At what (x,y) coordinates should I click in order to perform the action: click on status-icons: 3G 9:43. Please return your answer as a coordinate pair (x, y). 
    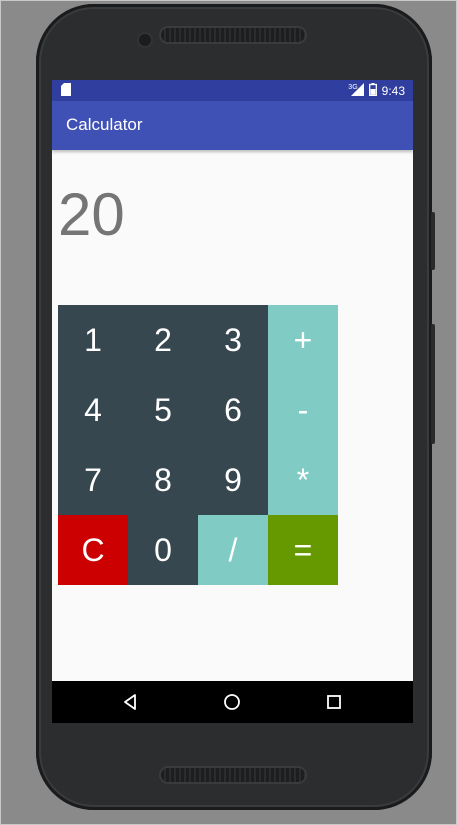
    Looking at the image, I should click on (376, 91).